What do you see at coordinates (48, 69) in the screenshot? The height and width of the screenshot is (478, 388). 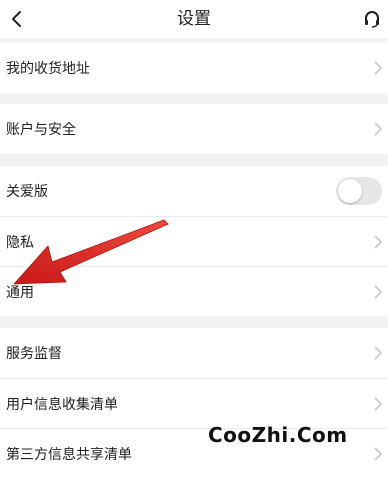 I see `row-label: 我的收货地址` at bounding box center [48, 69].